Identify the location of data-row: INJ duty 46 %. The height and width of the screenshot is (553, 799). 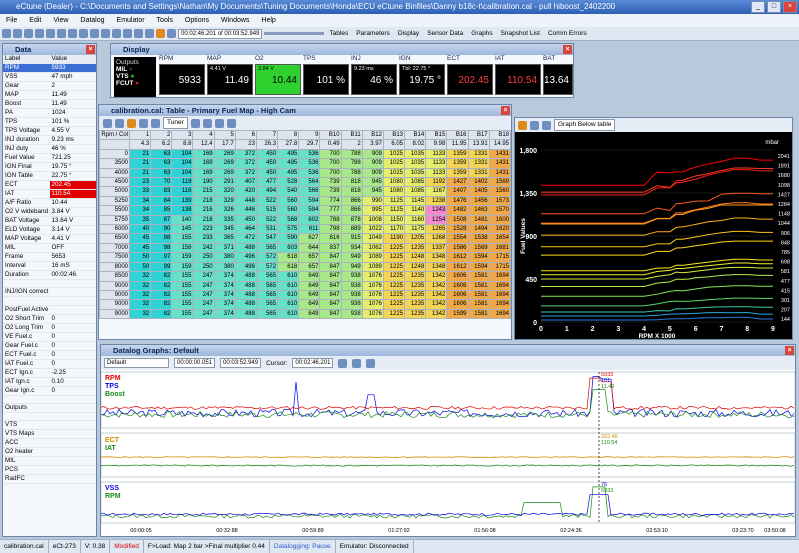
(49, 149).